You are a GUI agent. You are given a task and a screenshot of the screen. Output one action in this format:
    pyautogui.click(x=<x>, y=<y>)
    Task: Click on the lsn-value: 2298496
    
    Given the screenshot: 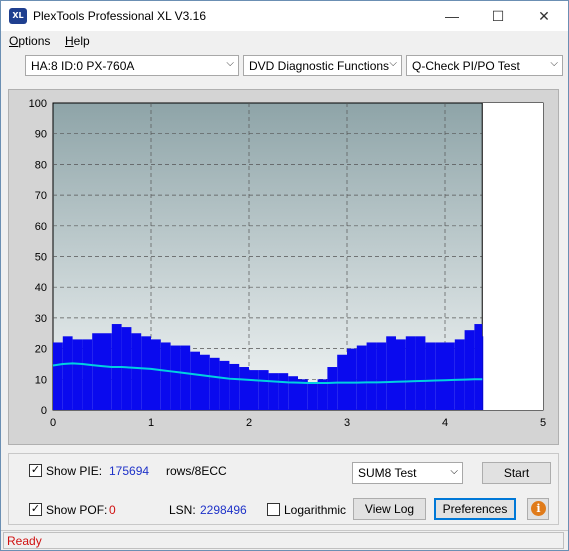 What is the action you would take?
    pyautogui.click(x=223, y=510)
    